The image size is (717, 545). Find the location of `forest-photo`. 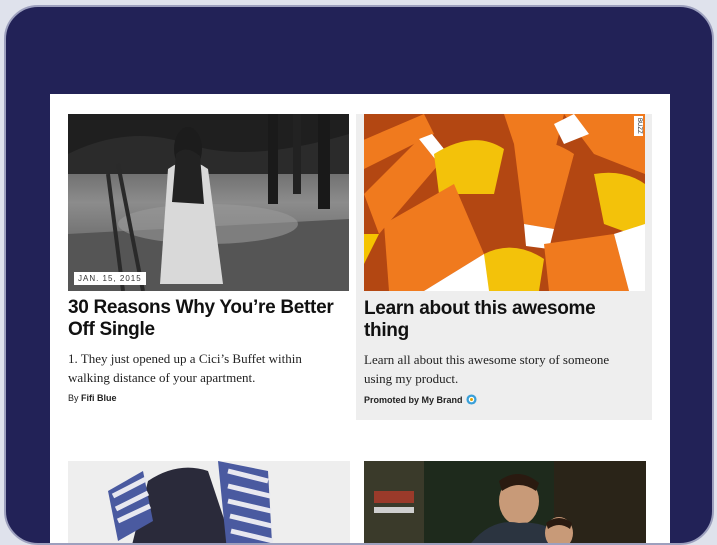

forest-photo is located at coordinates (208, 202).